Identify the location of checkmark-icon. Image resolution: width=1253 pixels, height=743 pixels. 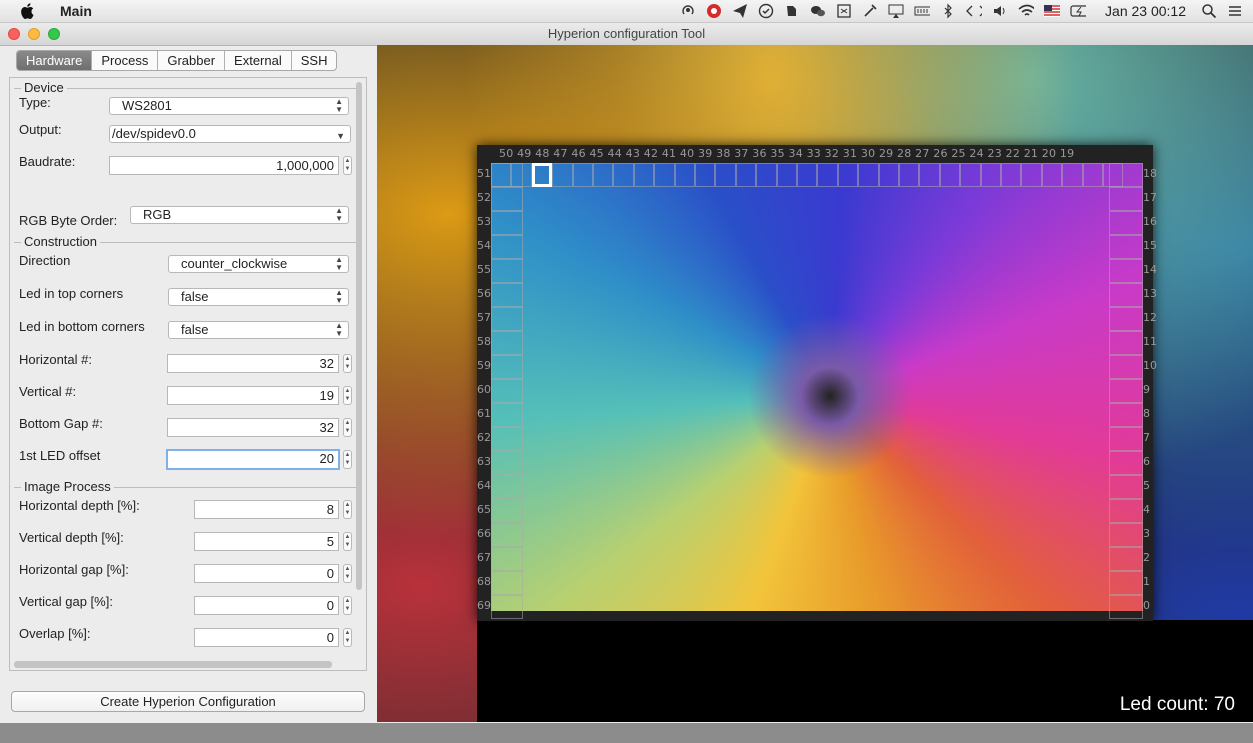
(766, 11).